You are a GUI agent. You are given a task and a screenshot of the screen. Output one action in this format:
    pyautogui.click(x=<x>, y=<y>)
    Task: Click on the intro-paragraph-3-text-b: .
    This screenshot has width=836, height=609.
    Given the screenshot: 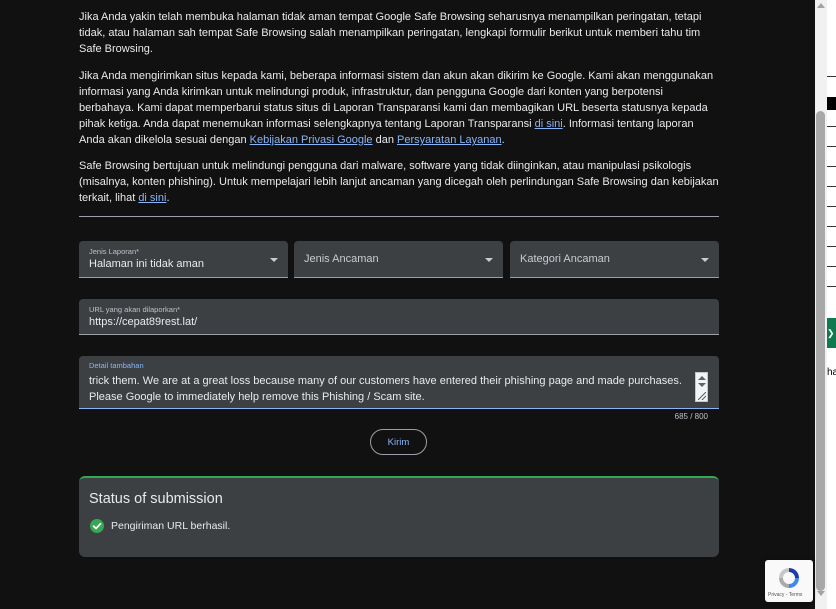 What is the action you would take?
    pyautogui.click(x=168, y=198)
    